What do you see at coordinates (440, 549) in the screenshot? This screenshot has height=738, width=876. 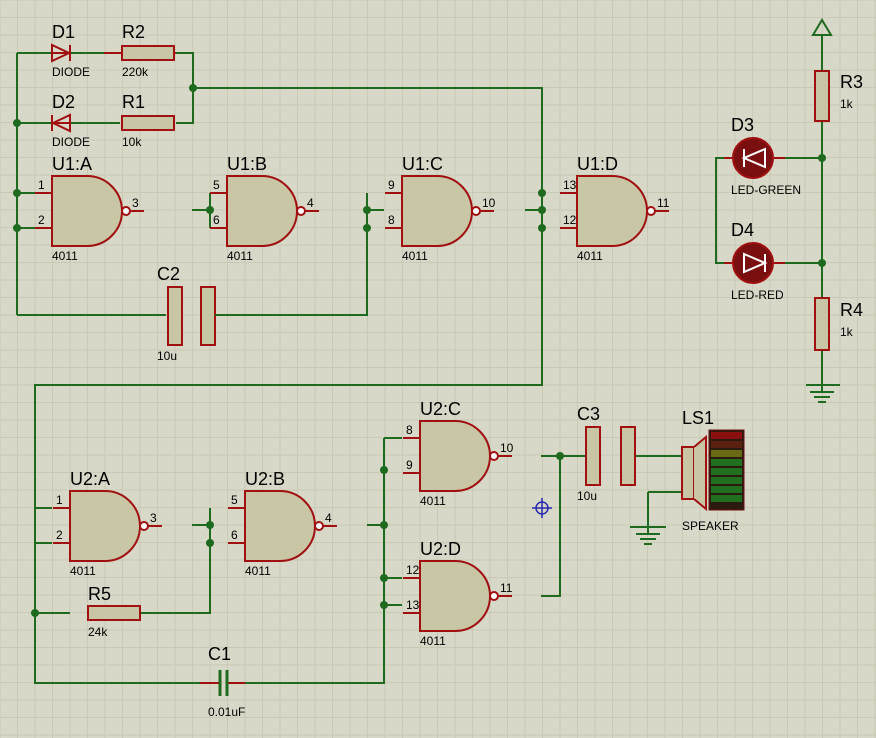 I see `gate-ref: U2:D` at bounding box center [440, 549].